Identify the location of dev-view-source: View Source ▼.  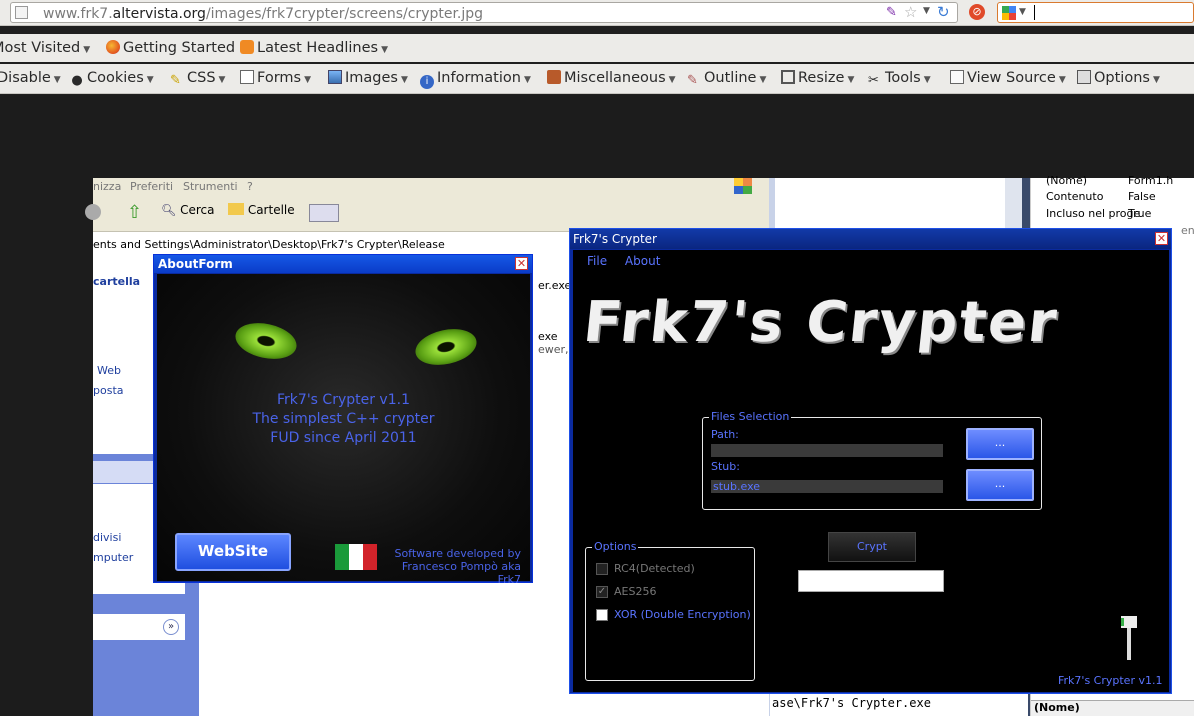
(1008, 78).